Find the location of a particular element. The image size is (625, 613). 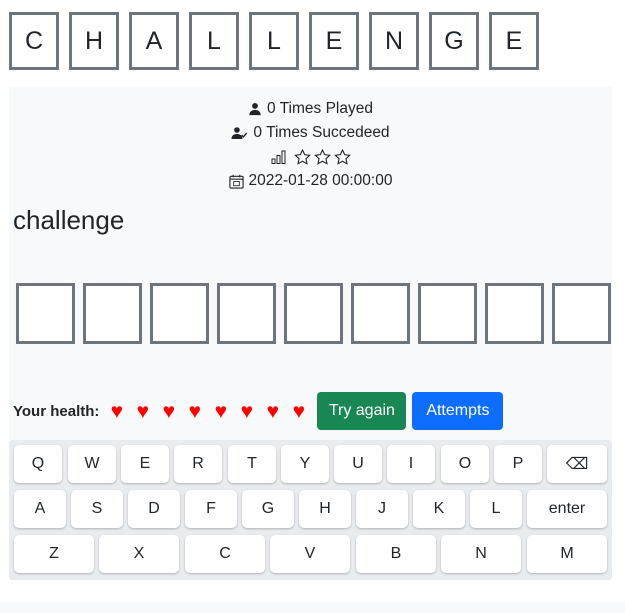

key-a: A is located at coordinates (40, 509).